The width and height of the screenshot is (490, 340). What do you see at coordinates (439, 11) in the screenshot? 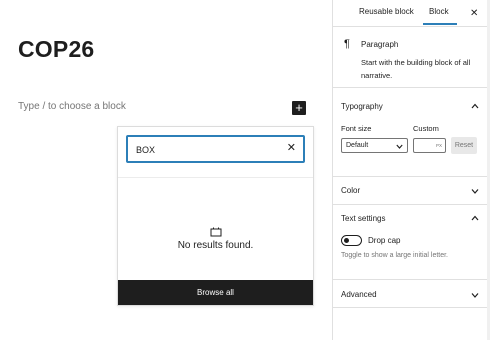
I see `tab-block: Block` at bounding box center [439, 11].